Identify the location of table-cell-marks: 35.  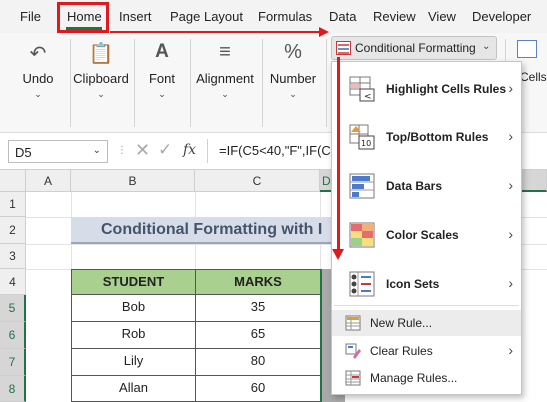
(258, 308).